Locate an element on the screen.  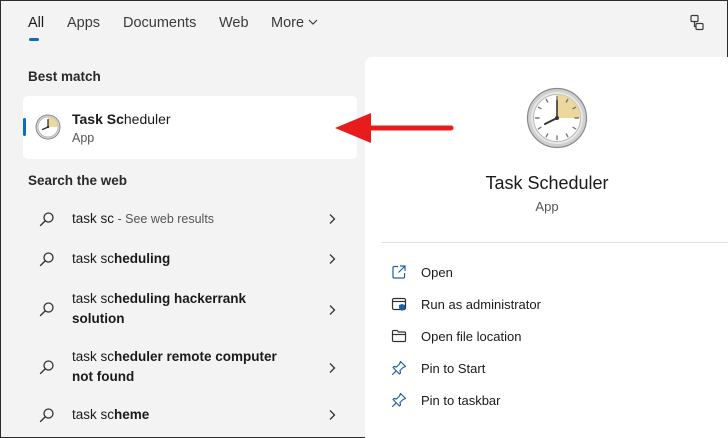
action-open-file-location: Open file location is located at coordinates (539, 336).